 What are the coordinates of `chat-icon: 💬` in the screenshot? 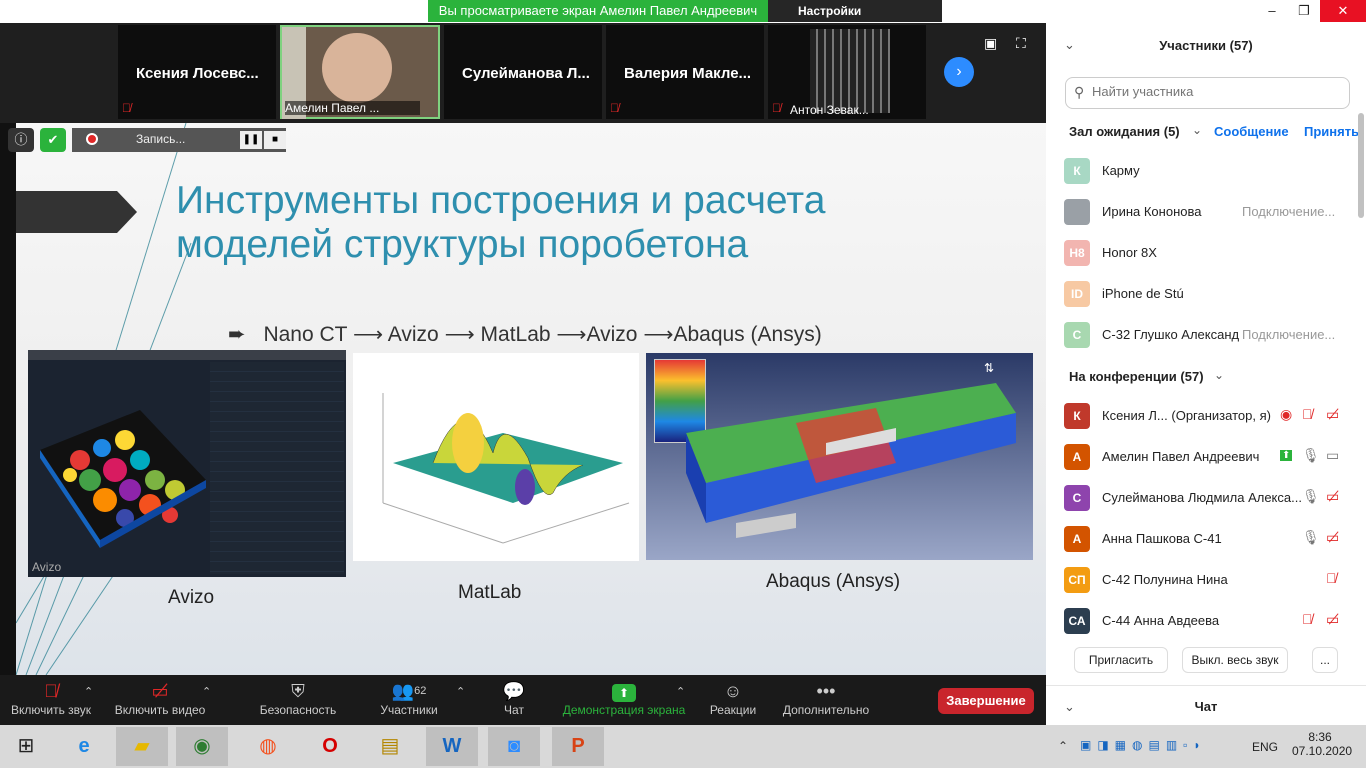 It's located at (514, 691).